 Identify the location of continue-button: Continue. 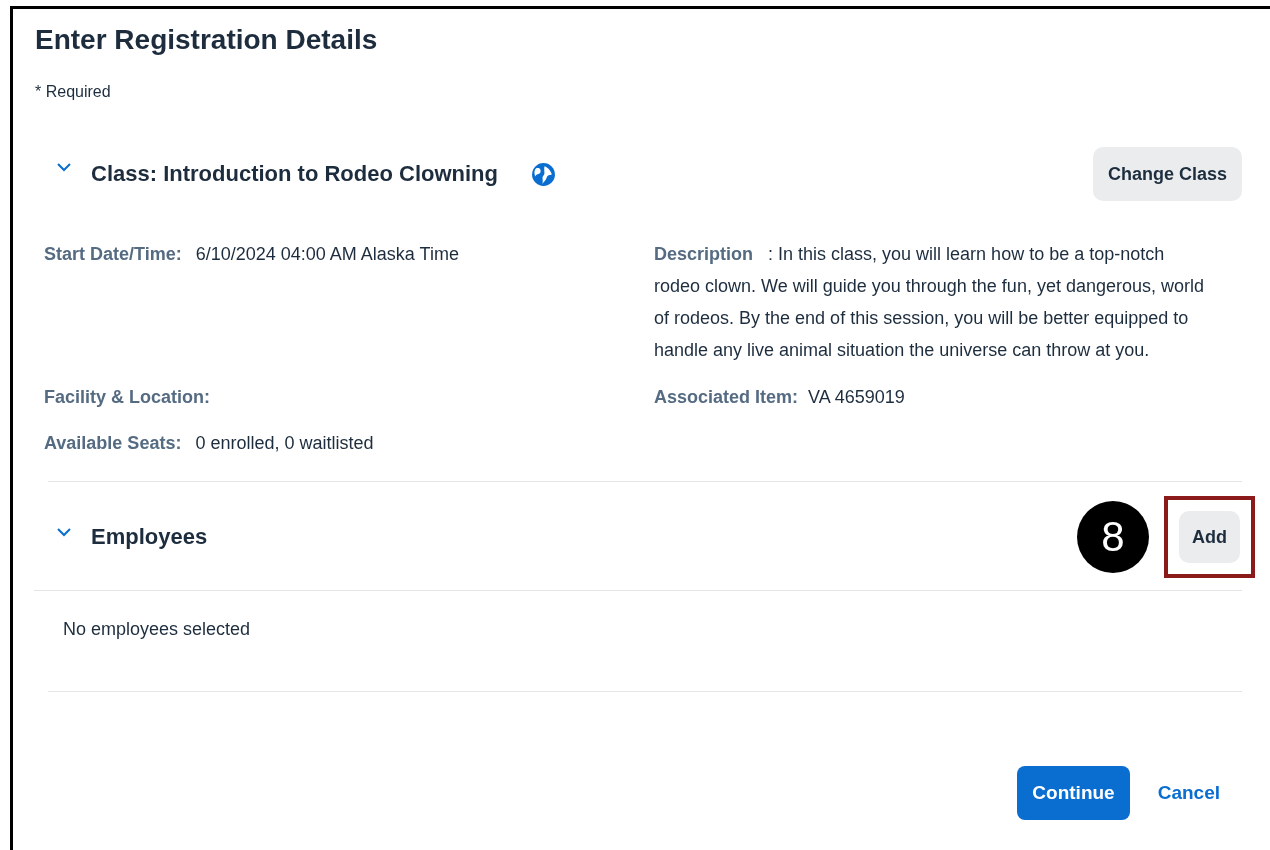
(1073, 793).